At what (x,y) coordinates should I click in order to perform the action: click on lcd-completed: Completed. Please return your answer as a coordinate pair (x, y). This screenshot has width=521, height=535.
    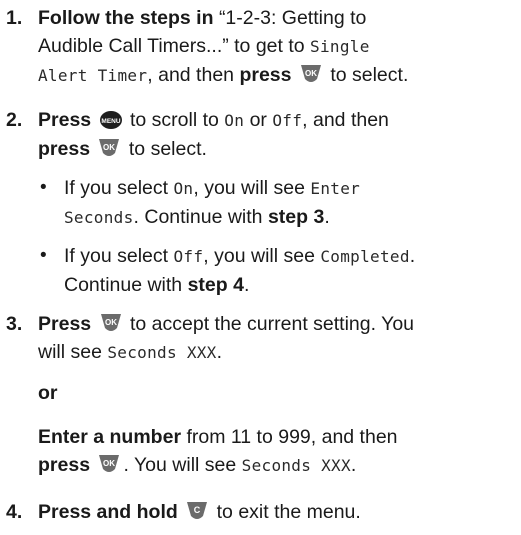
    Looking at the image, I should click on (365, 256).